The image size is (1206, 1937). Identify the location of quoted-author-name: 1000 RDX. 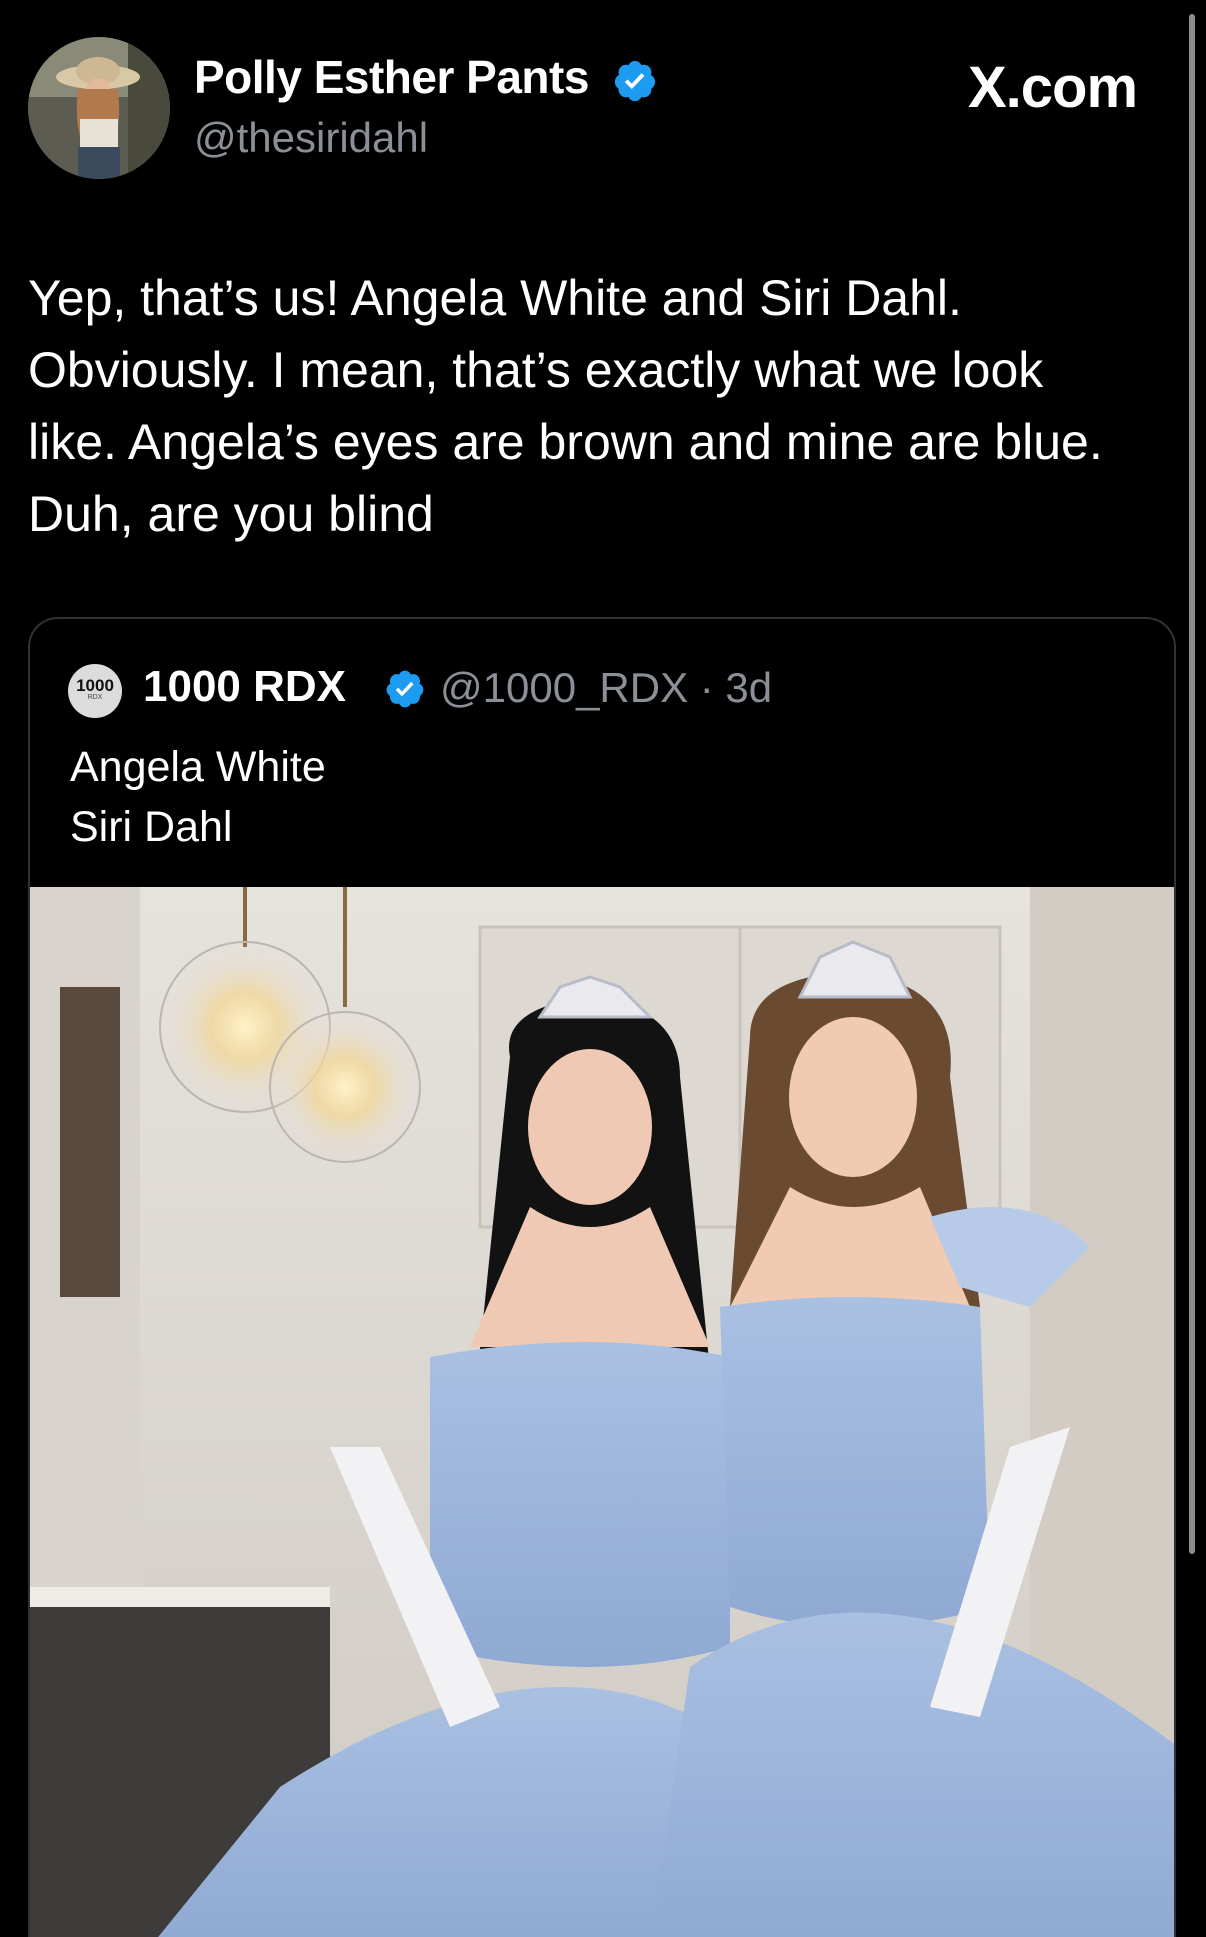
(244, 687).